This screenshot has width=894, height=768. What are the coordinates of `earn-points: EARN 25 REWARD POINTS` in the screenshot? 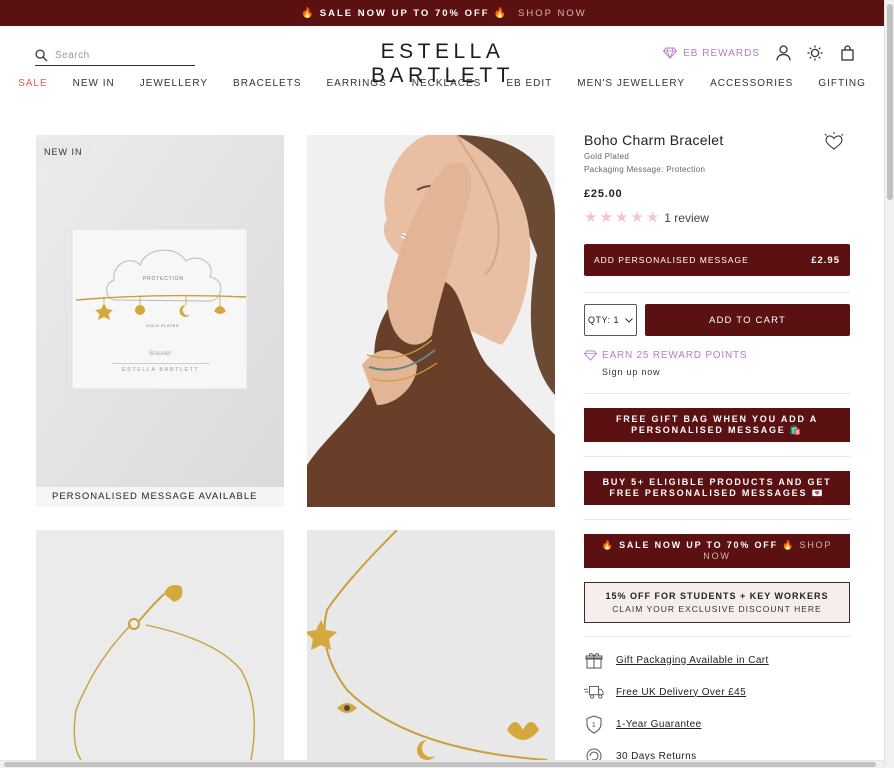 It's located at (665, 355).